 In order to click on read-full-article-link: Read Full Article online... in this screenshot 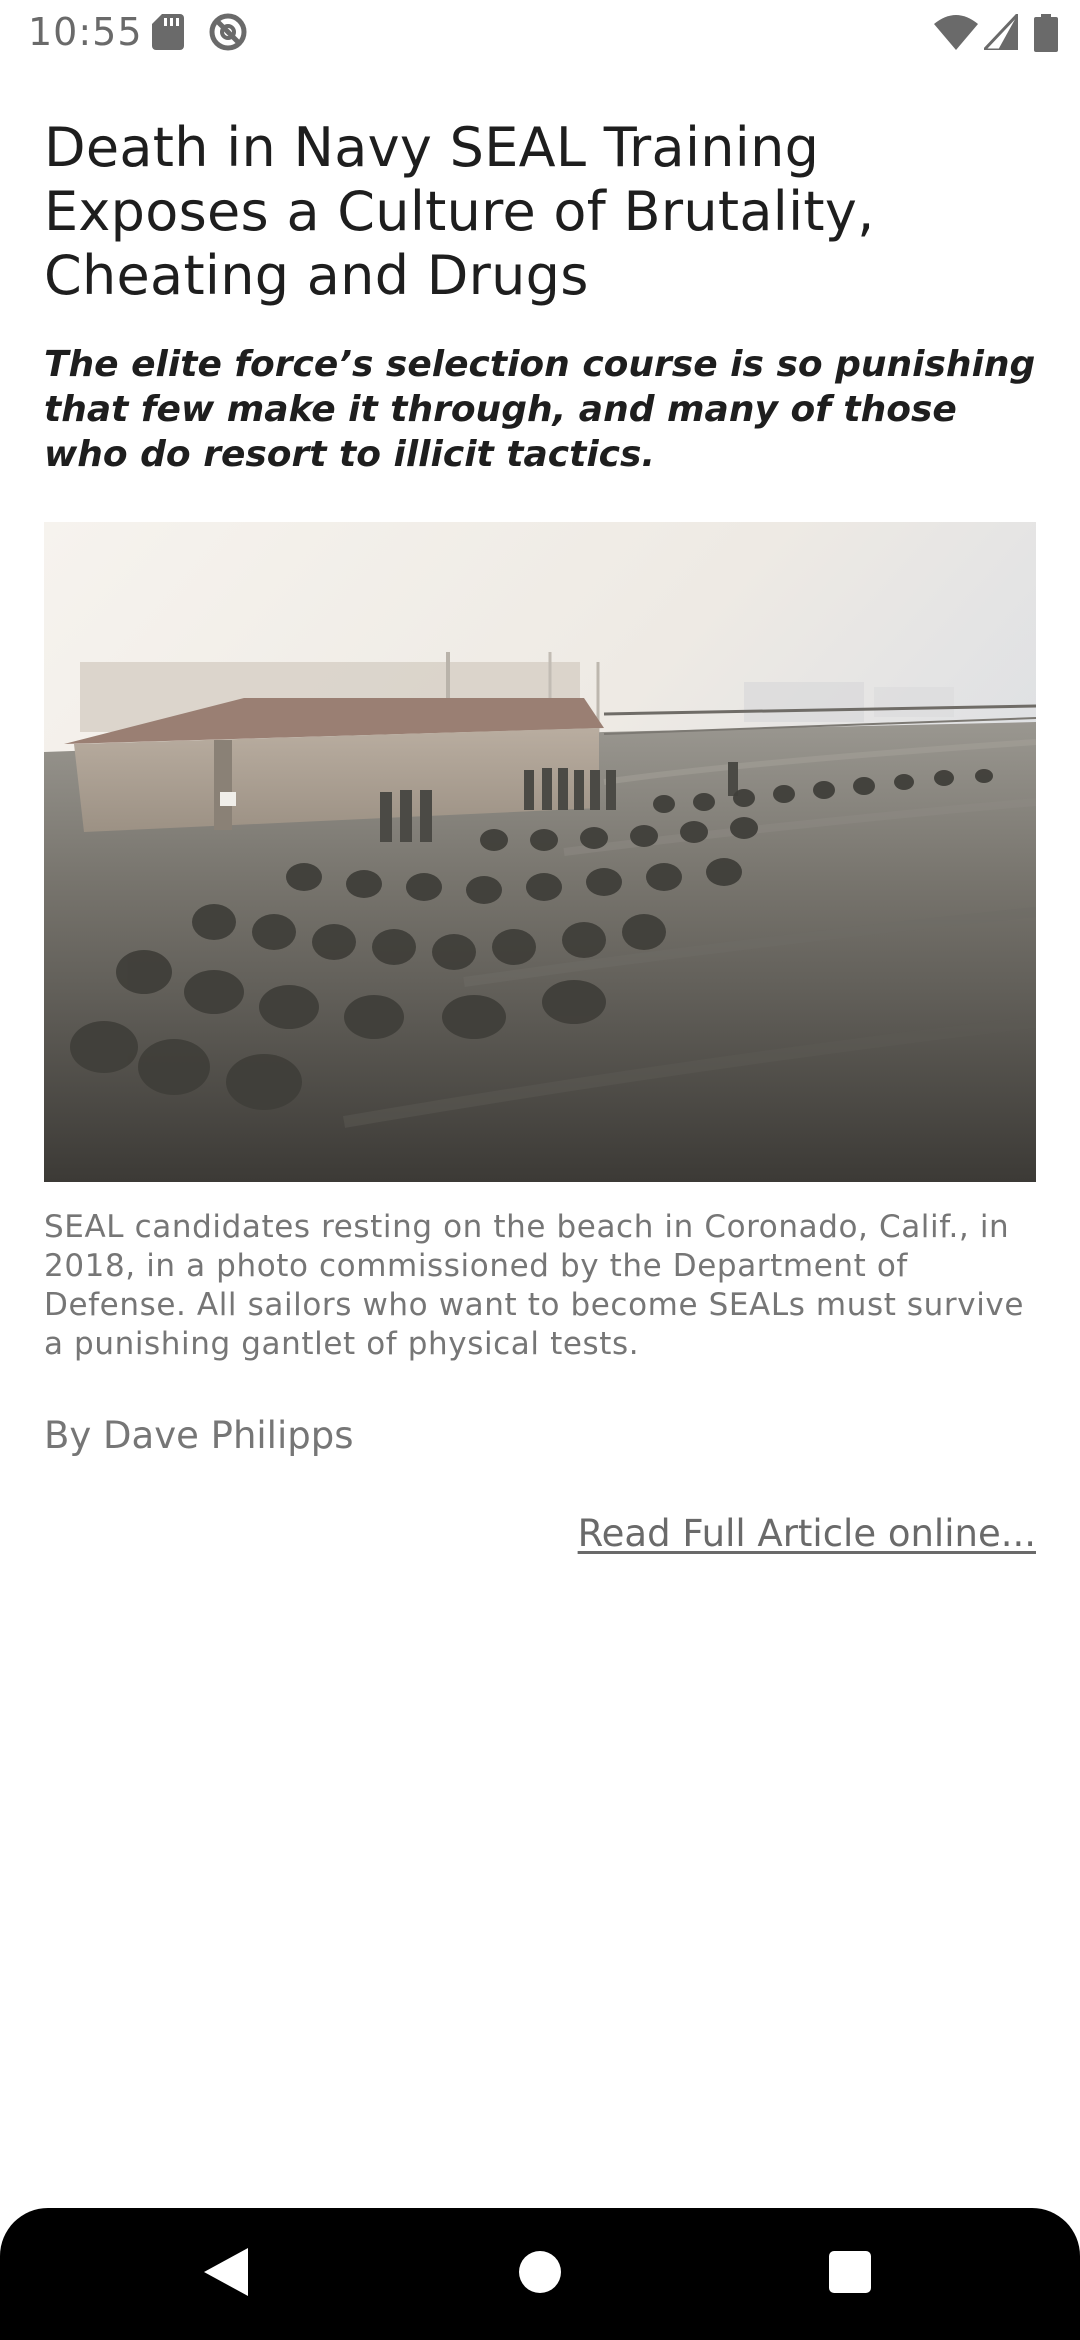, I will do `click(807, 1533)`.